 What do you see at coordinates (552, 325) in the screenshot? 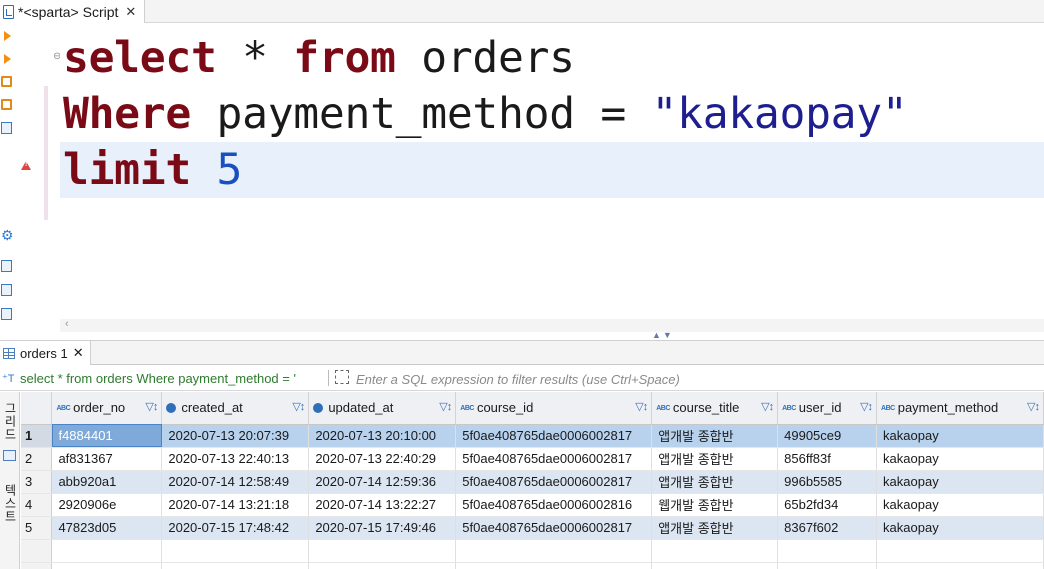
I see `horizontal-scrollbar: ‹` at bounding box center [552, 325].